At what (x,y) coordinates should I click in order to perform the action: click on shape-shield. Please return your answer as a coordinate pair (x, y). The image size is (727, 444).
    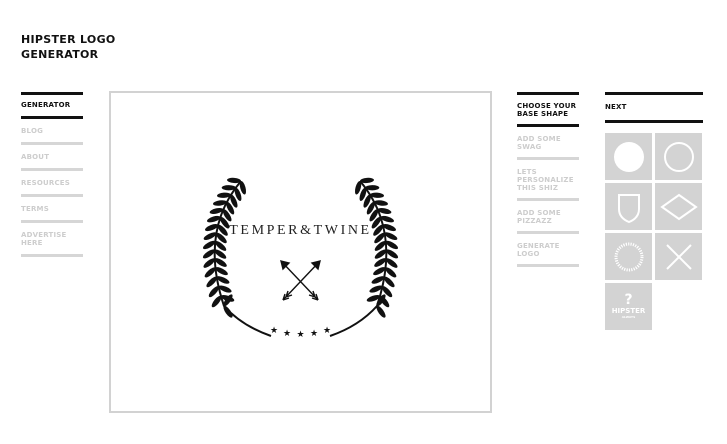
    Looking at the image, I should click on (628, 206).